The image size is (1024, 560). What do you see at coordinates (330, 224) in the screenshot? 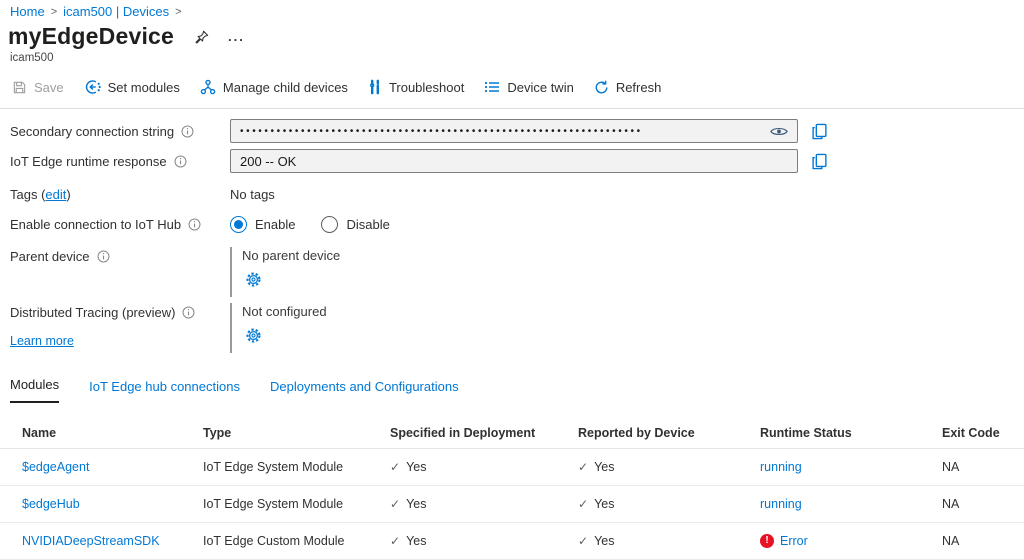
I see `radio-disable-circle` at bounding box center [330, 224].